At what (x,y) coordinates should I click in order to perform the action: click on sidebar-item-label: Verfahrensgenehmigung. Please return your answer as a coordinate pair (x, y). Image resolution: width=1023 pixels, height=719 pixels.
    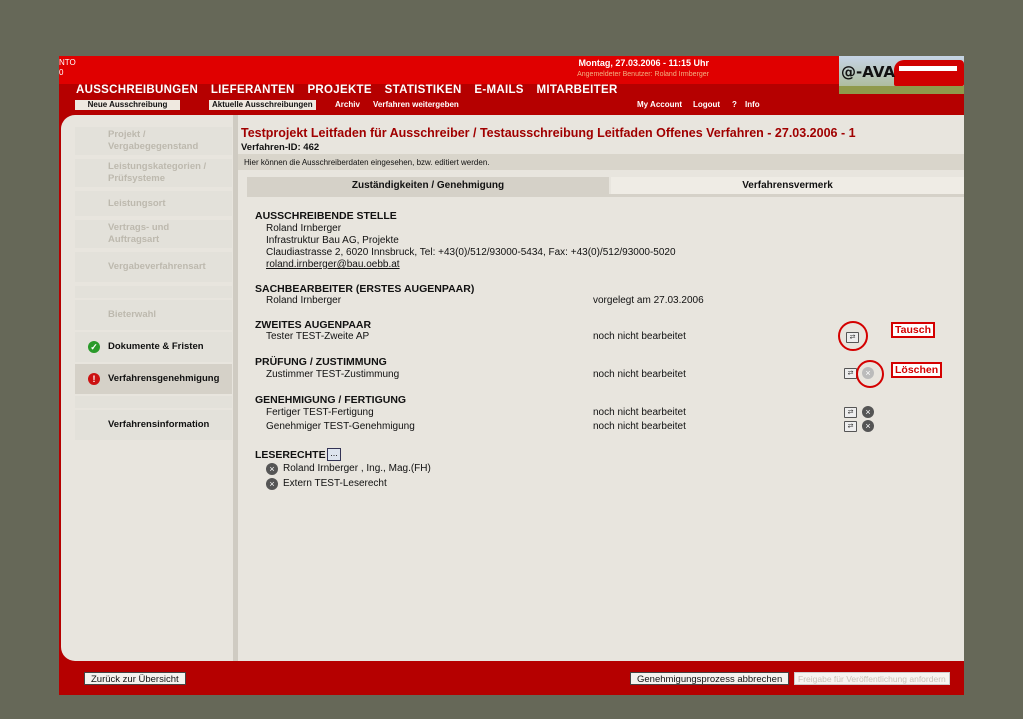
    Looking at the image, I should click on (164, 378).